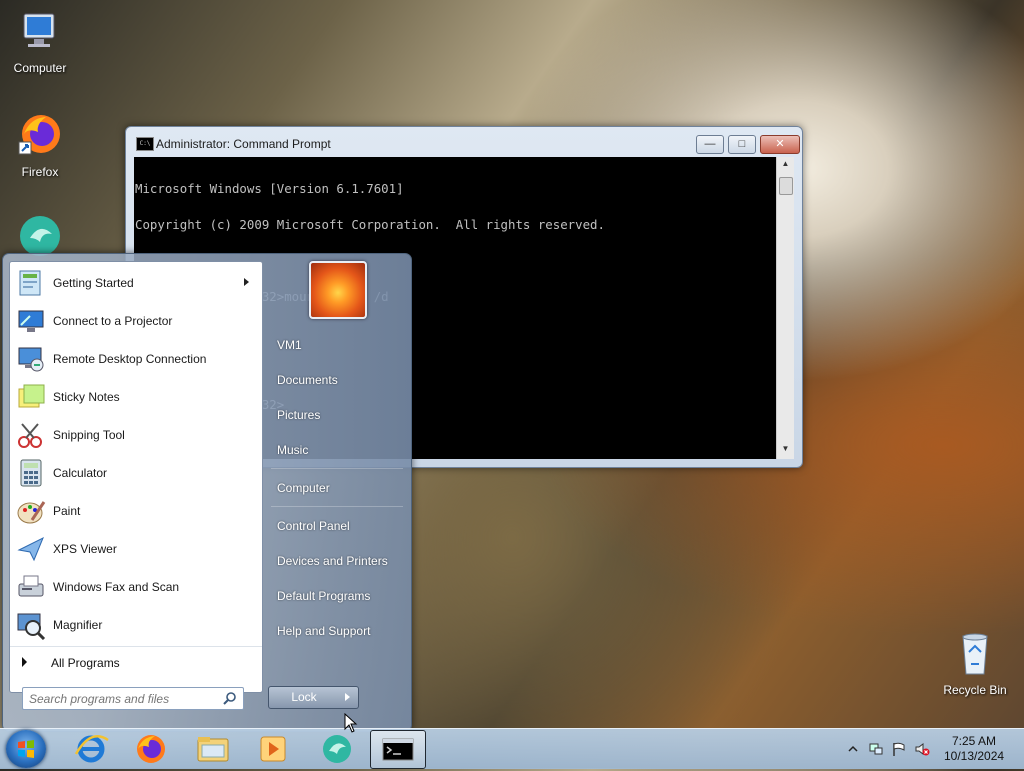  I want to click on start-button, so click(26, 749).